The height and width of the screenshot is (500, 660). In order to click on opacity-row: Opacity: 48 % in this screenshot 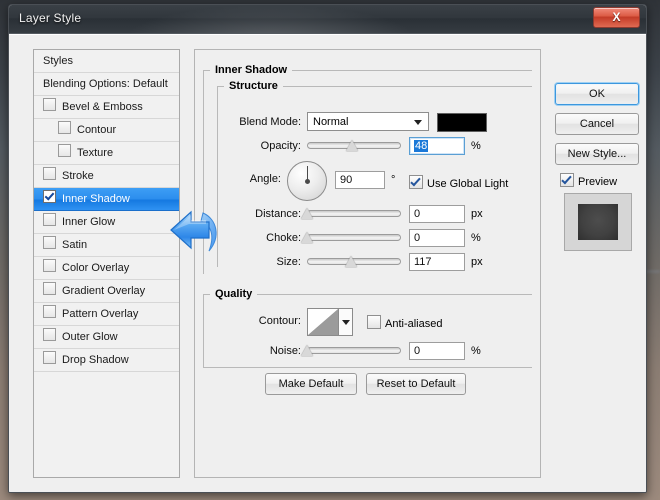, I will do `click(367, 146)`.